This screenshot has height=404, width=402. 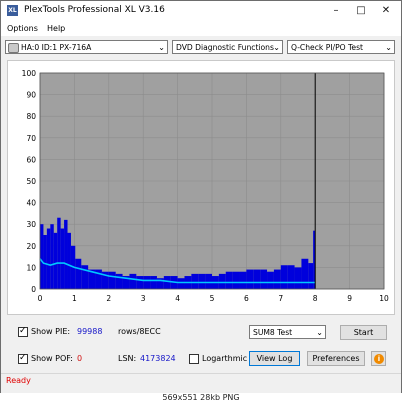 I want to click on y-tick-label: 100, so click(x=29, y=73).